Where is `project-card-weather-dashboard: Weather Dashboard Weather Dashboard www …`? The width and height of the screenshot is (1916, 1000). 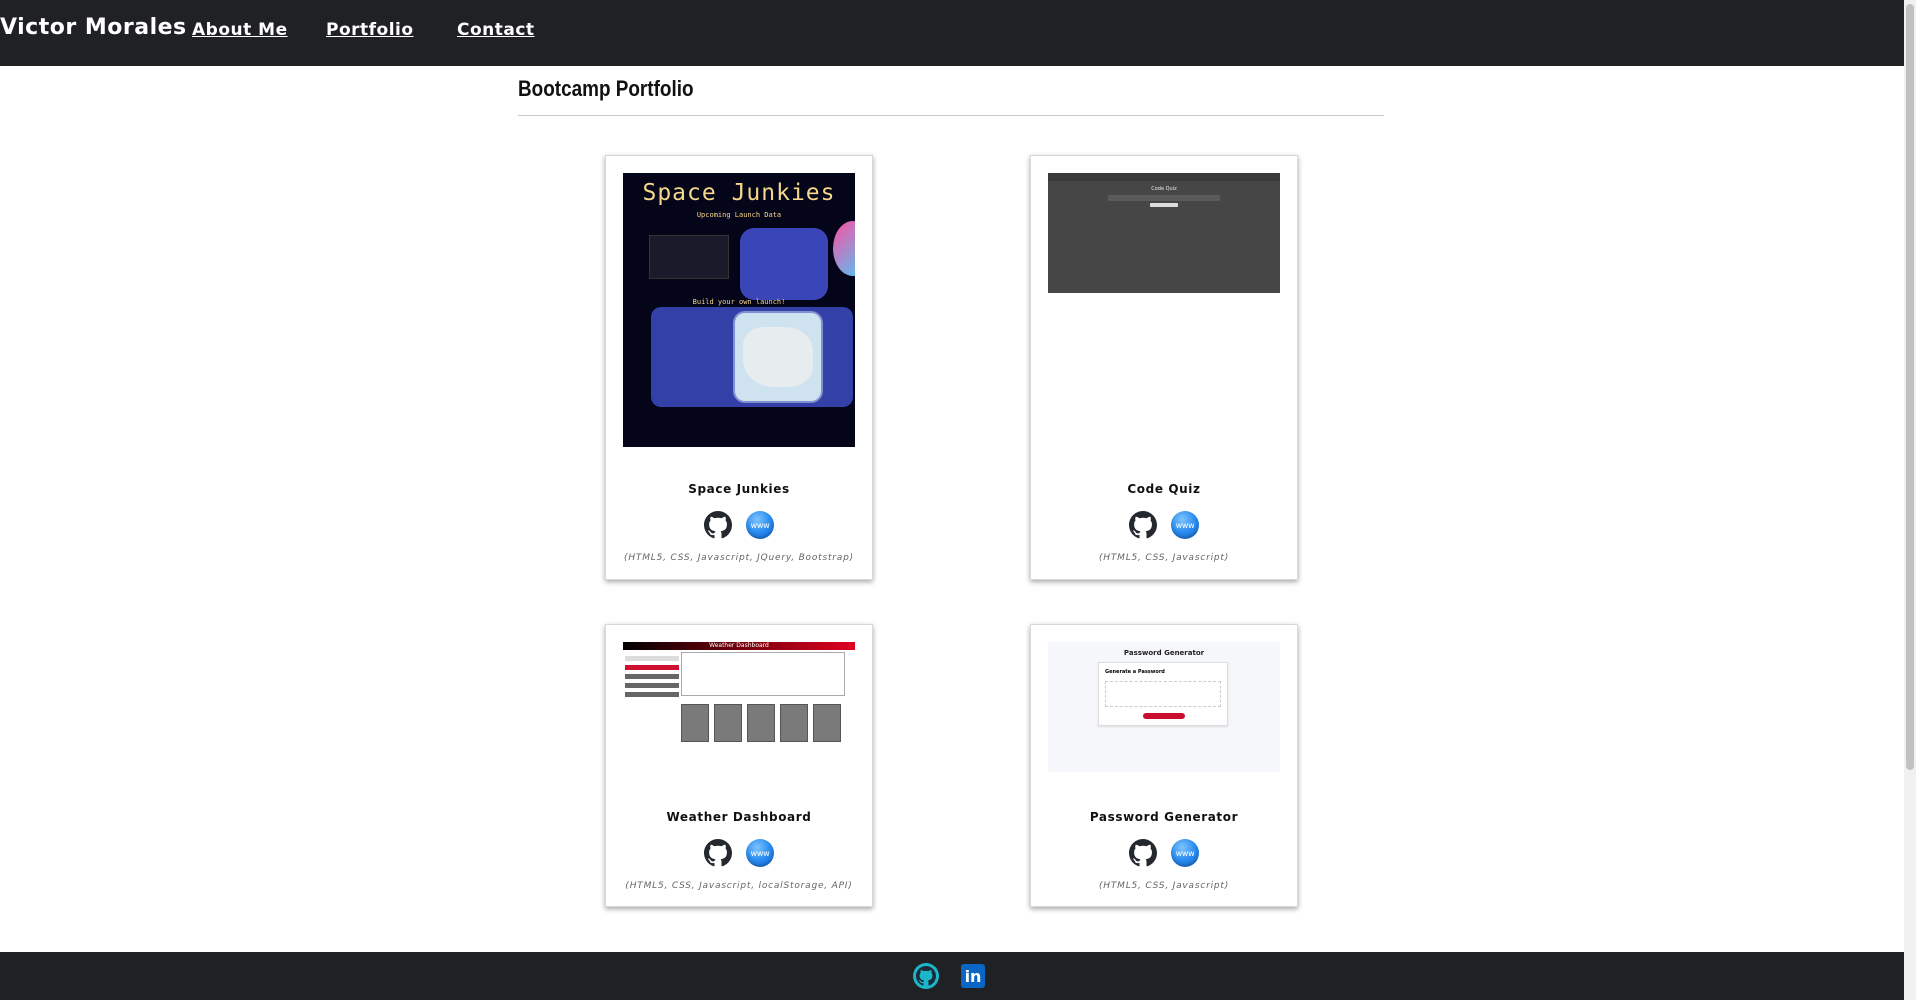
project-card-weather-dashboard: Weather Dashboard Weather Dashboard www … is located at coordinates (739, 765).